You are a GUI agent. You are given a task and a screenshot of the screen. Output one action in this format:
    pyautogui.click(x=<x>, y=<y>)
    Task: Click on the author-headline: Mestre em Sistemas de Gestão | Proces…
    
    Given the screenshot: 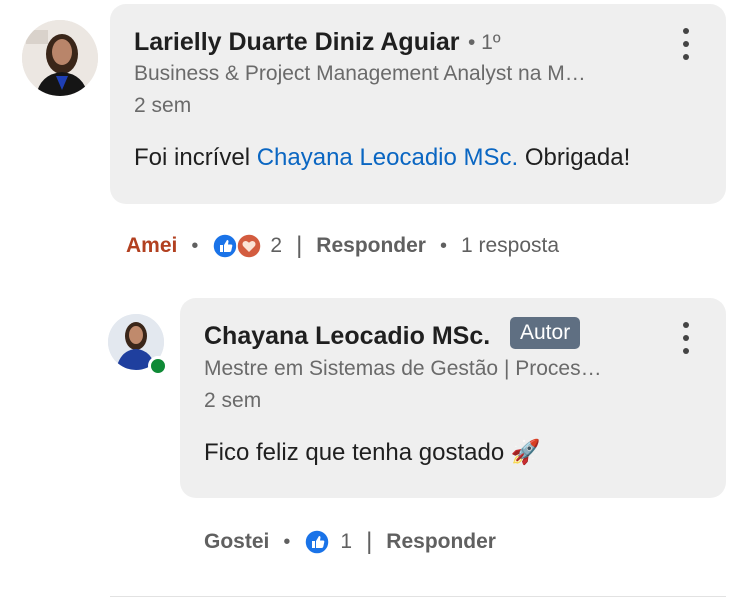 What is the action you would take?
    pyautogui.click(x=403, y=368)
    